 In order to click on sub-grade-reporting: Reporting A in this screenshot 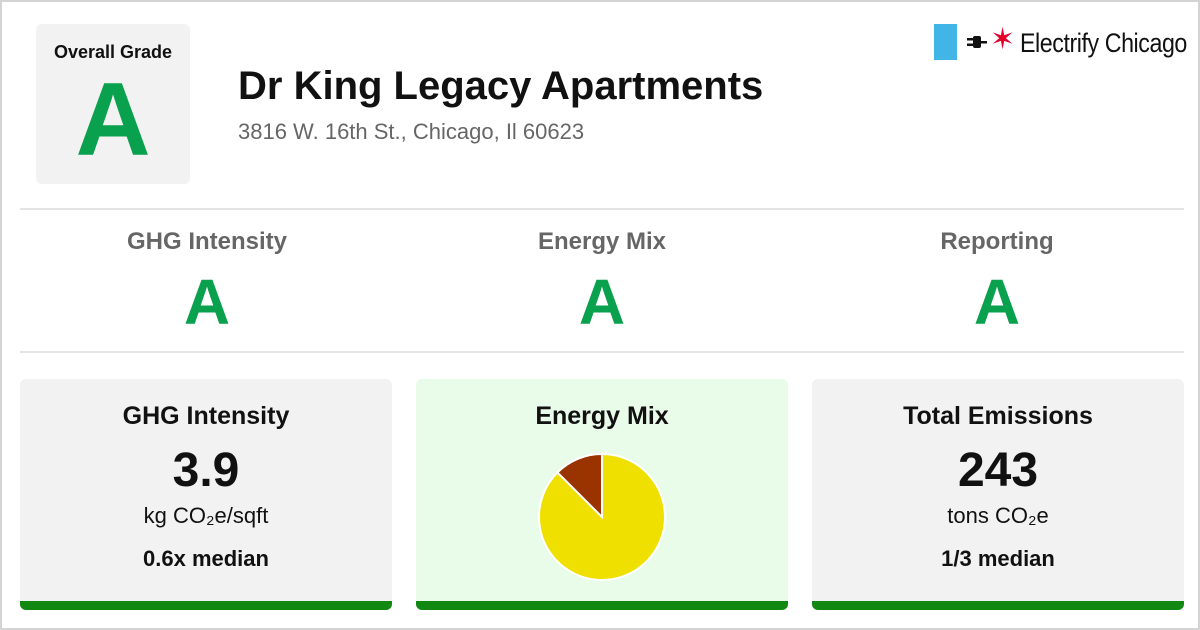, I will do `click(997, 281)`.